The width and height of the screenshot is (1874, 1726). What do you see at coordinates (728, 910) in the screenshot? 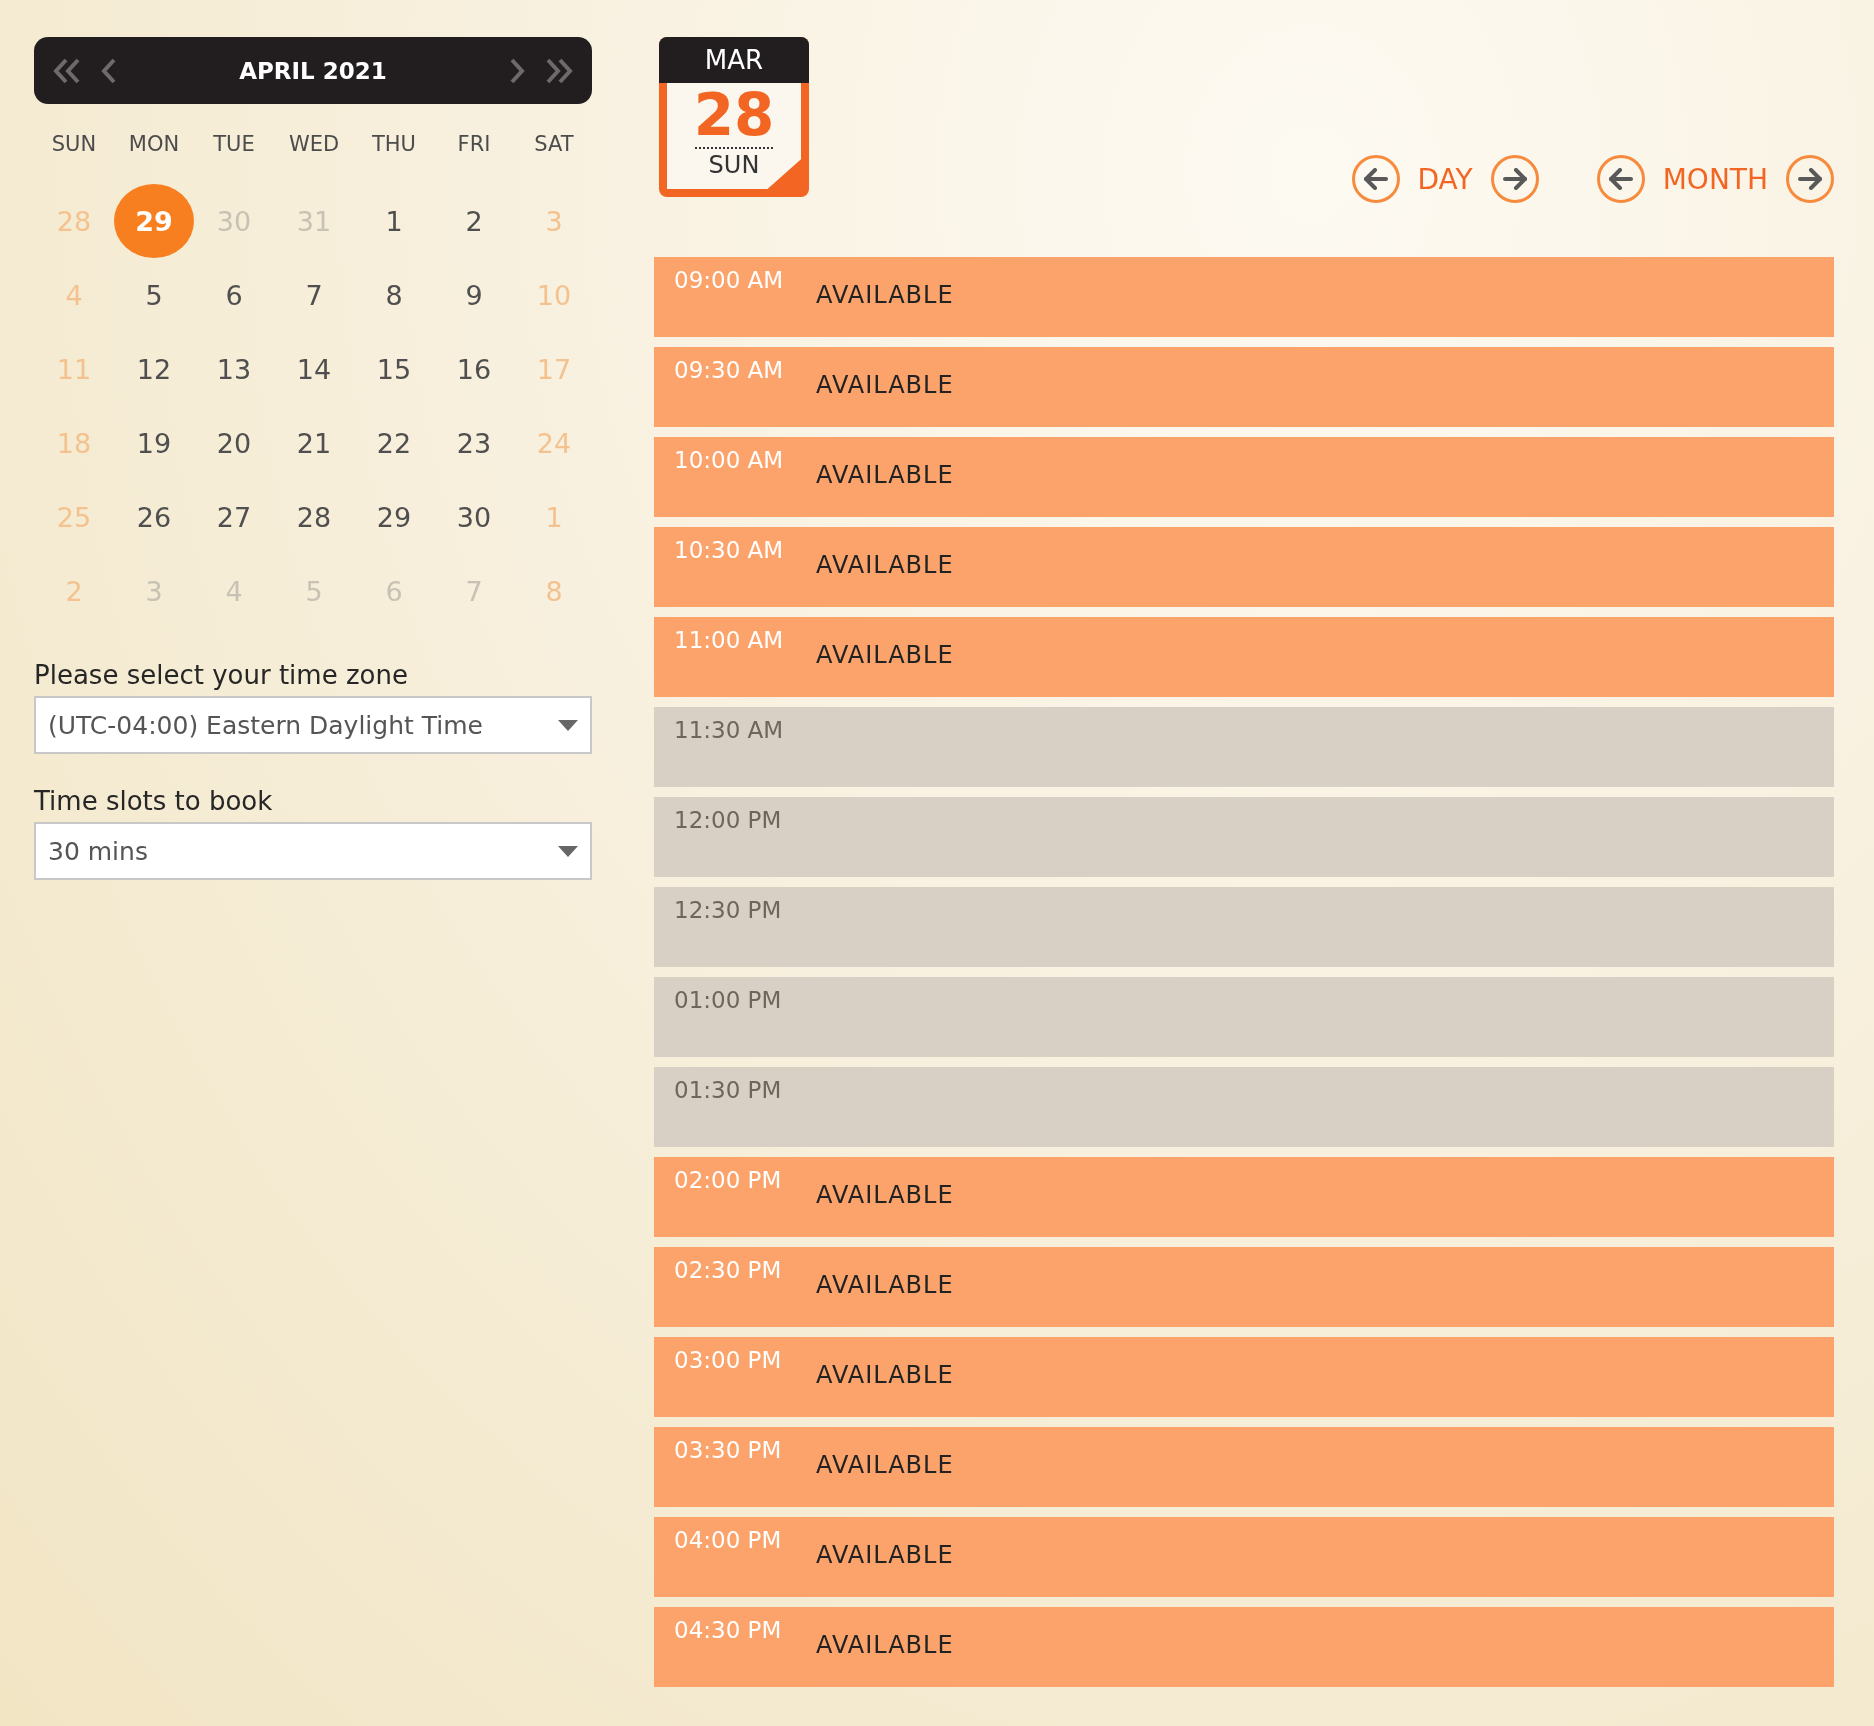
I see `slot-time: 12:30 PM` at bounding box center [728, 910].